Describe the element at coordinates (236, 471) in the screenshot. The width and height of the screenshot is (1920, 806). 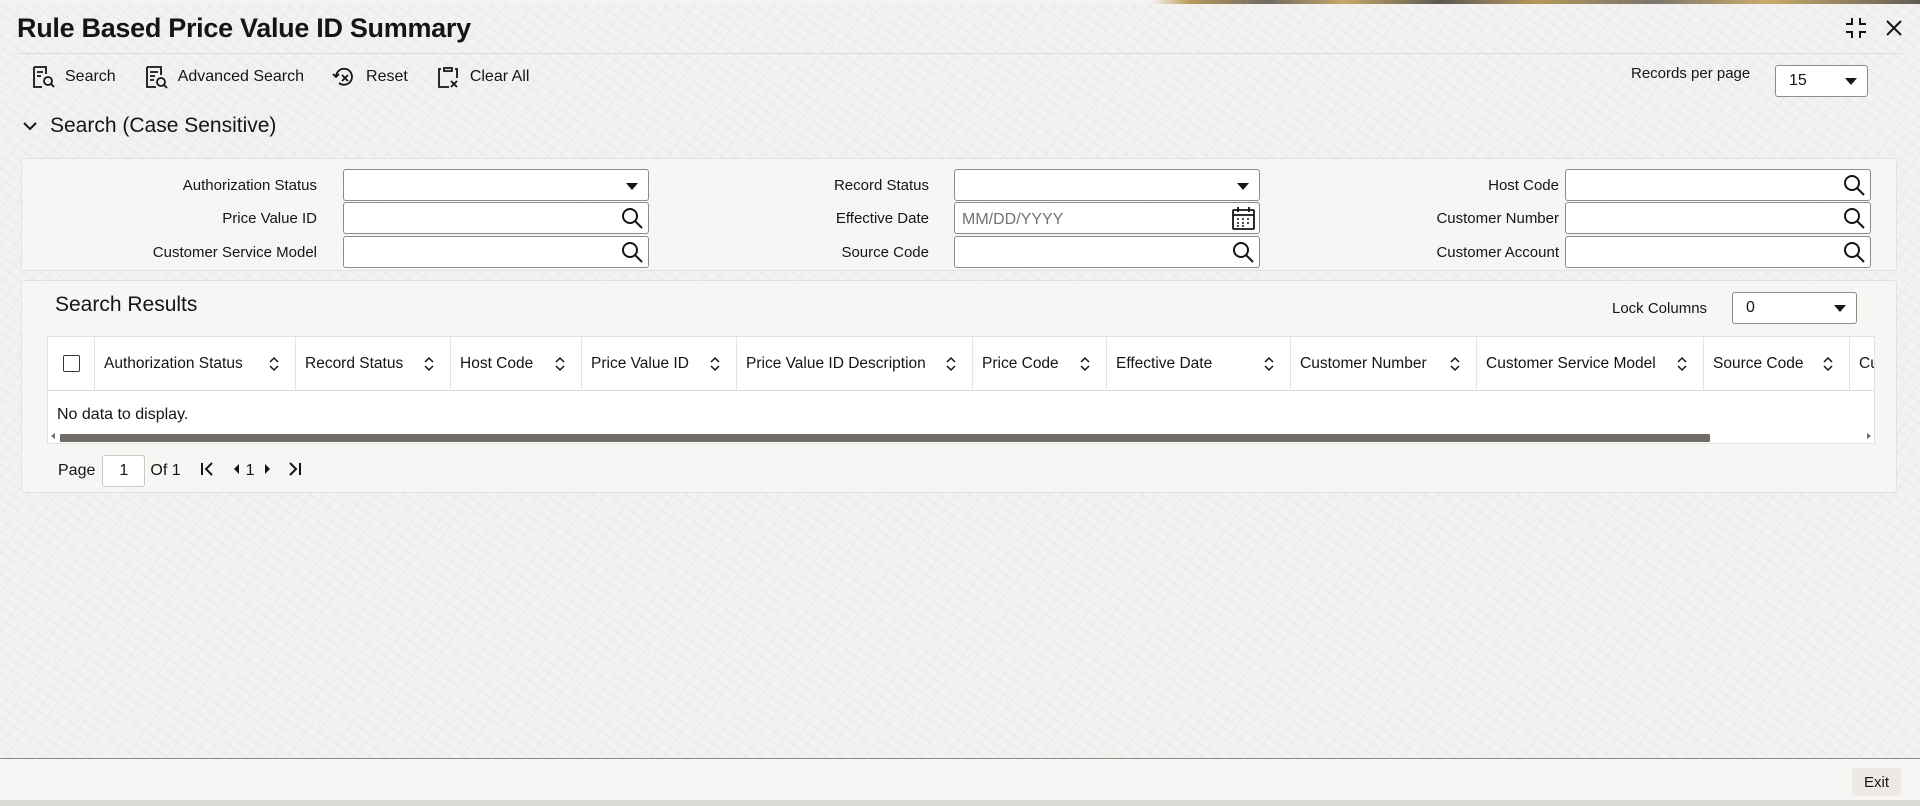
I see `previous-page-icon` at that location.